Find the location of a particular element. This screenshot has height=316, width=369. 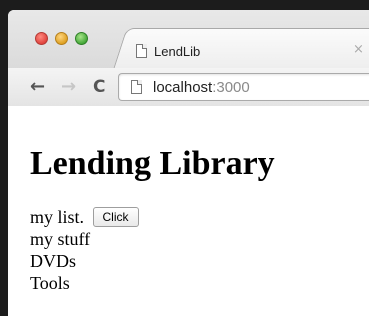

url-text: localhost:3000 is located at coordinates (201, 87).